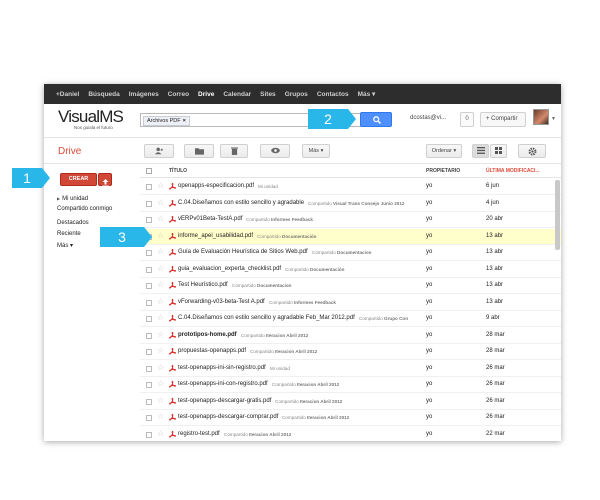 The width and height of the screenshot is (600, 500). Describe the element at coordinates (144, 94) in the screenshot. I see `nav-images: Imágenes` at that location.